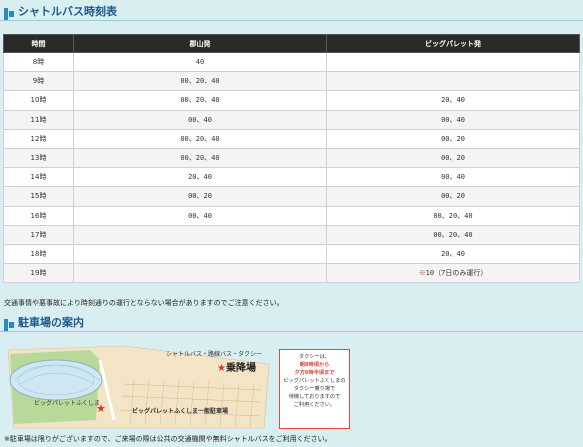 Image resolution: width=583 pixels, height=447 pixels. What do you see at coordinates (422, 273) in the screenshot?
I see `note-mark: ※` at bounding box center [422, 273].